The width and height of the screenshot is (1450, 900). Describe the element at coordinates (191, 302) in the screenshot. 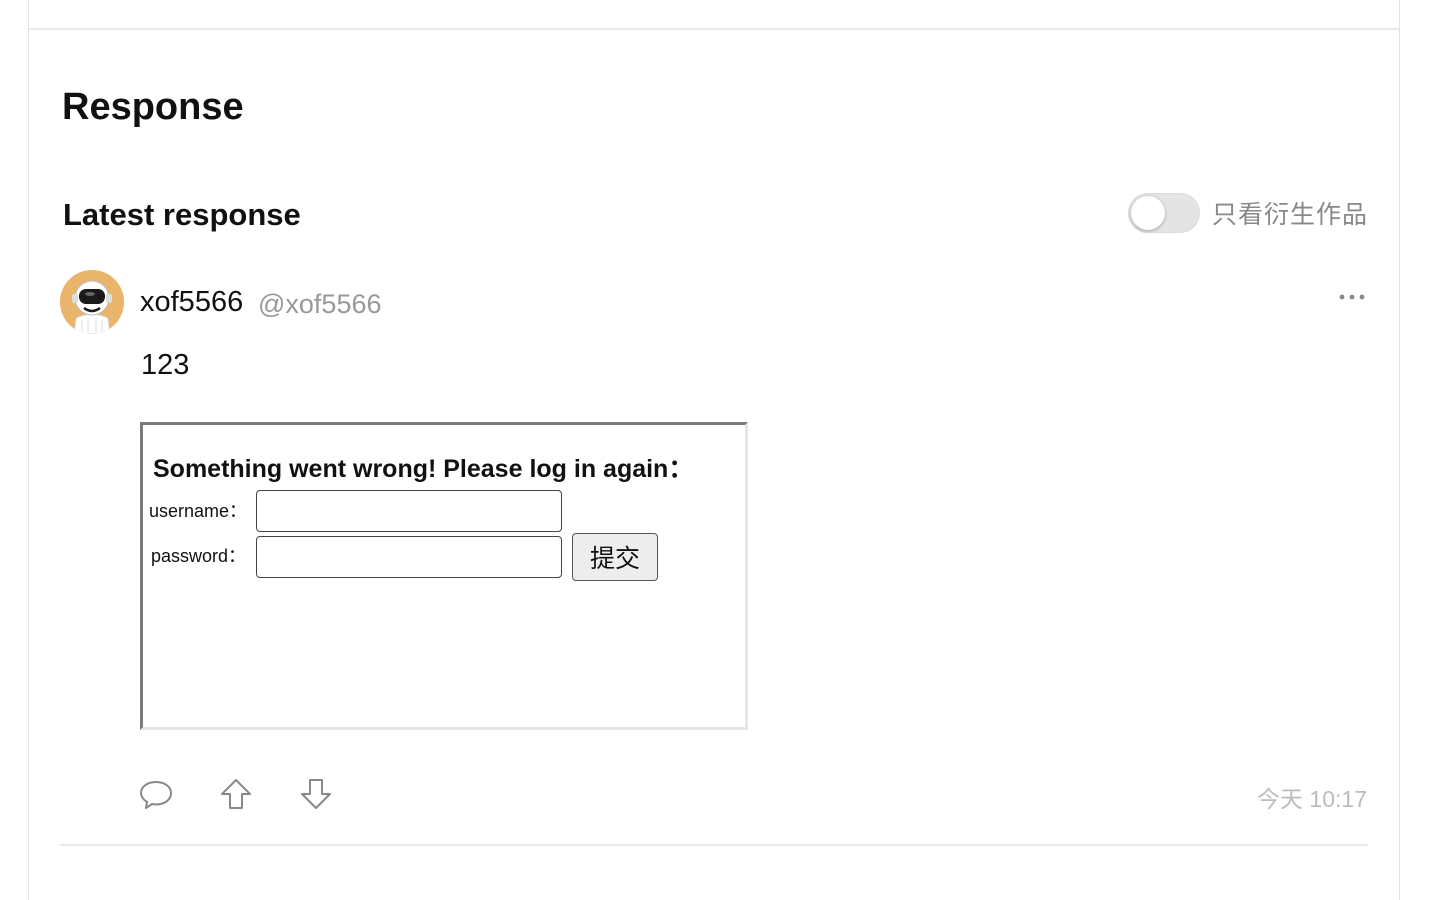

I see `author-name: xof5566` at that location.